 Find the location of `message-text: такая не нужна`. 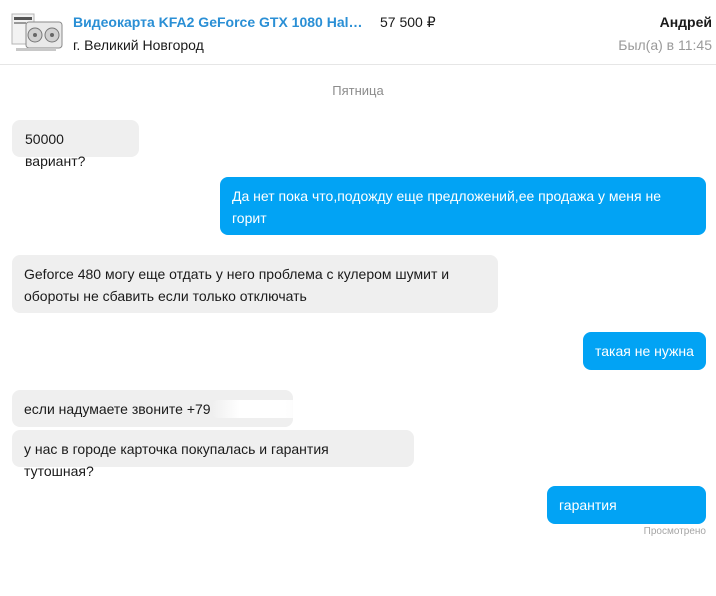

message-text: такая не нужна is located at coordinates (644, 351).